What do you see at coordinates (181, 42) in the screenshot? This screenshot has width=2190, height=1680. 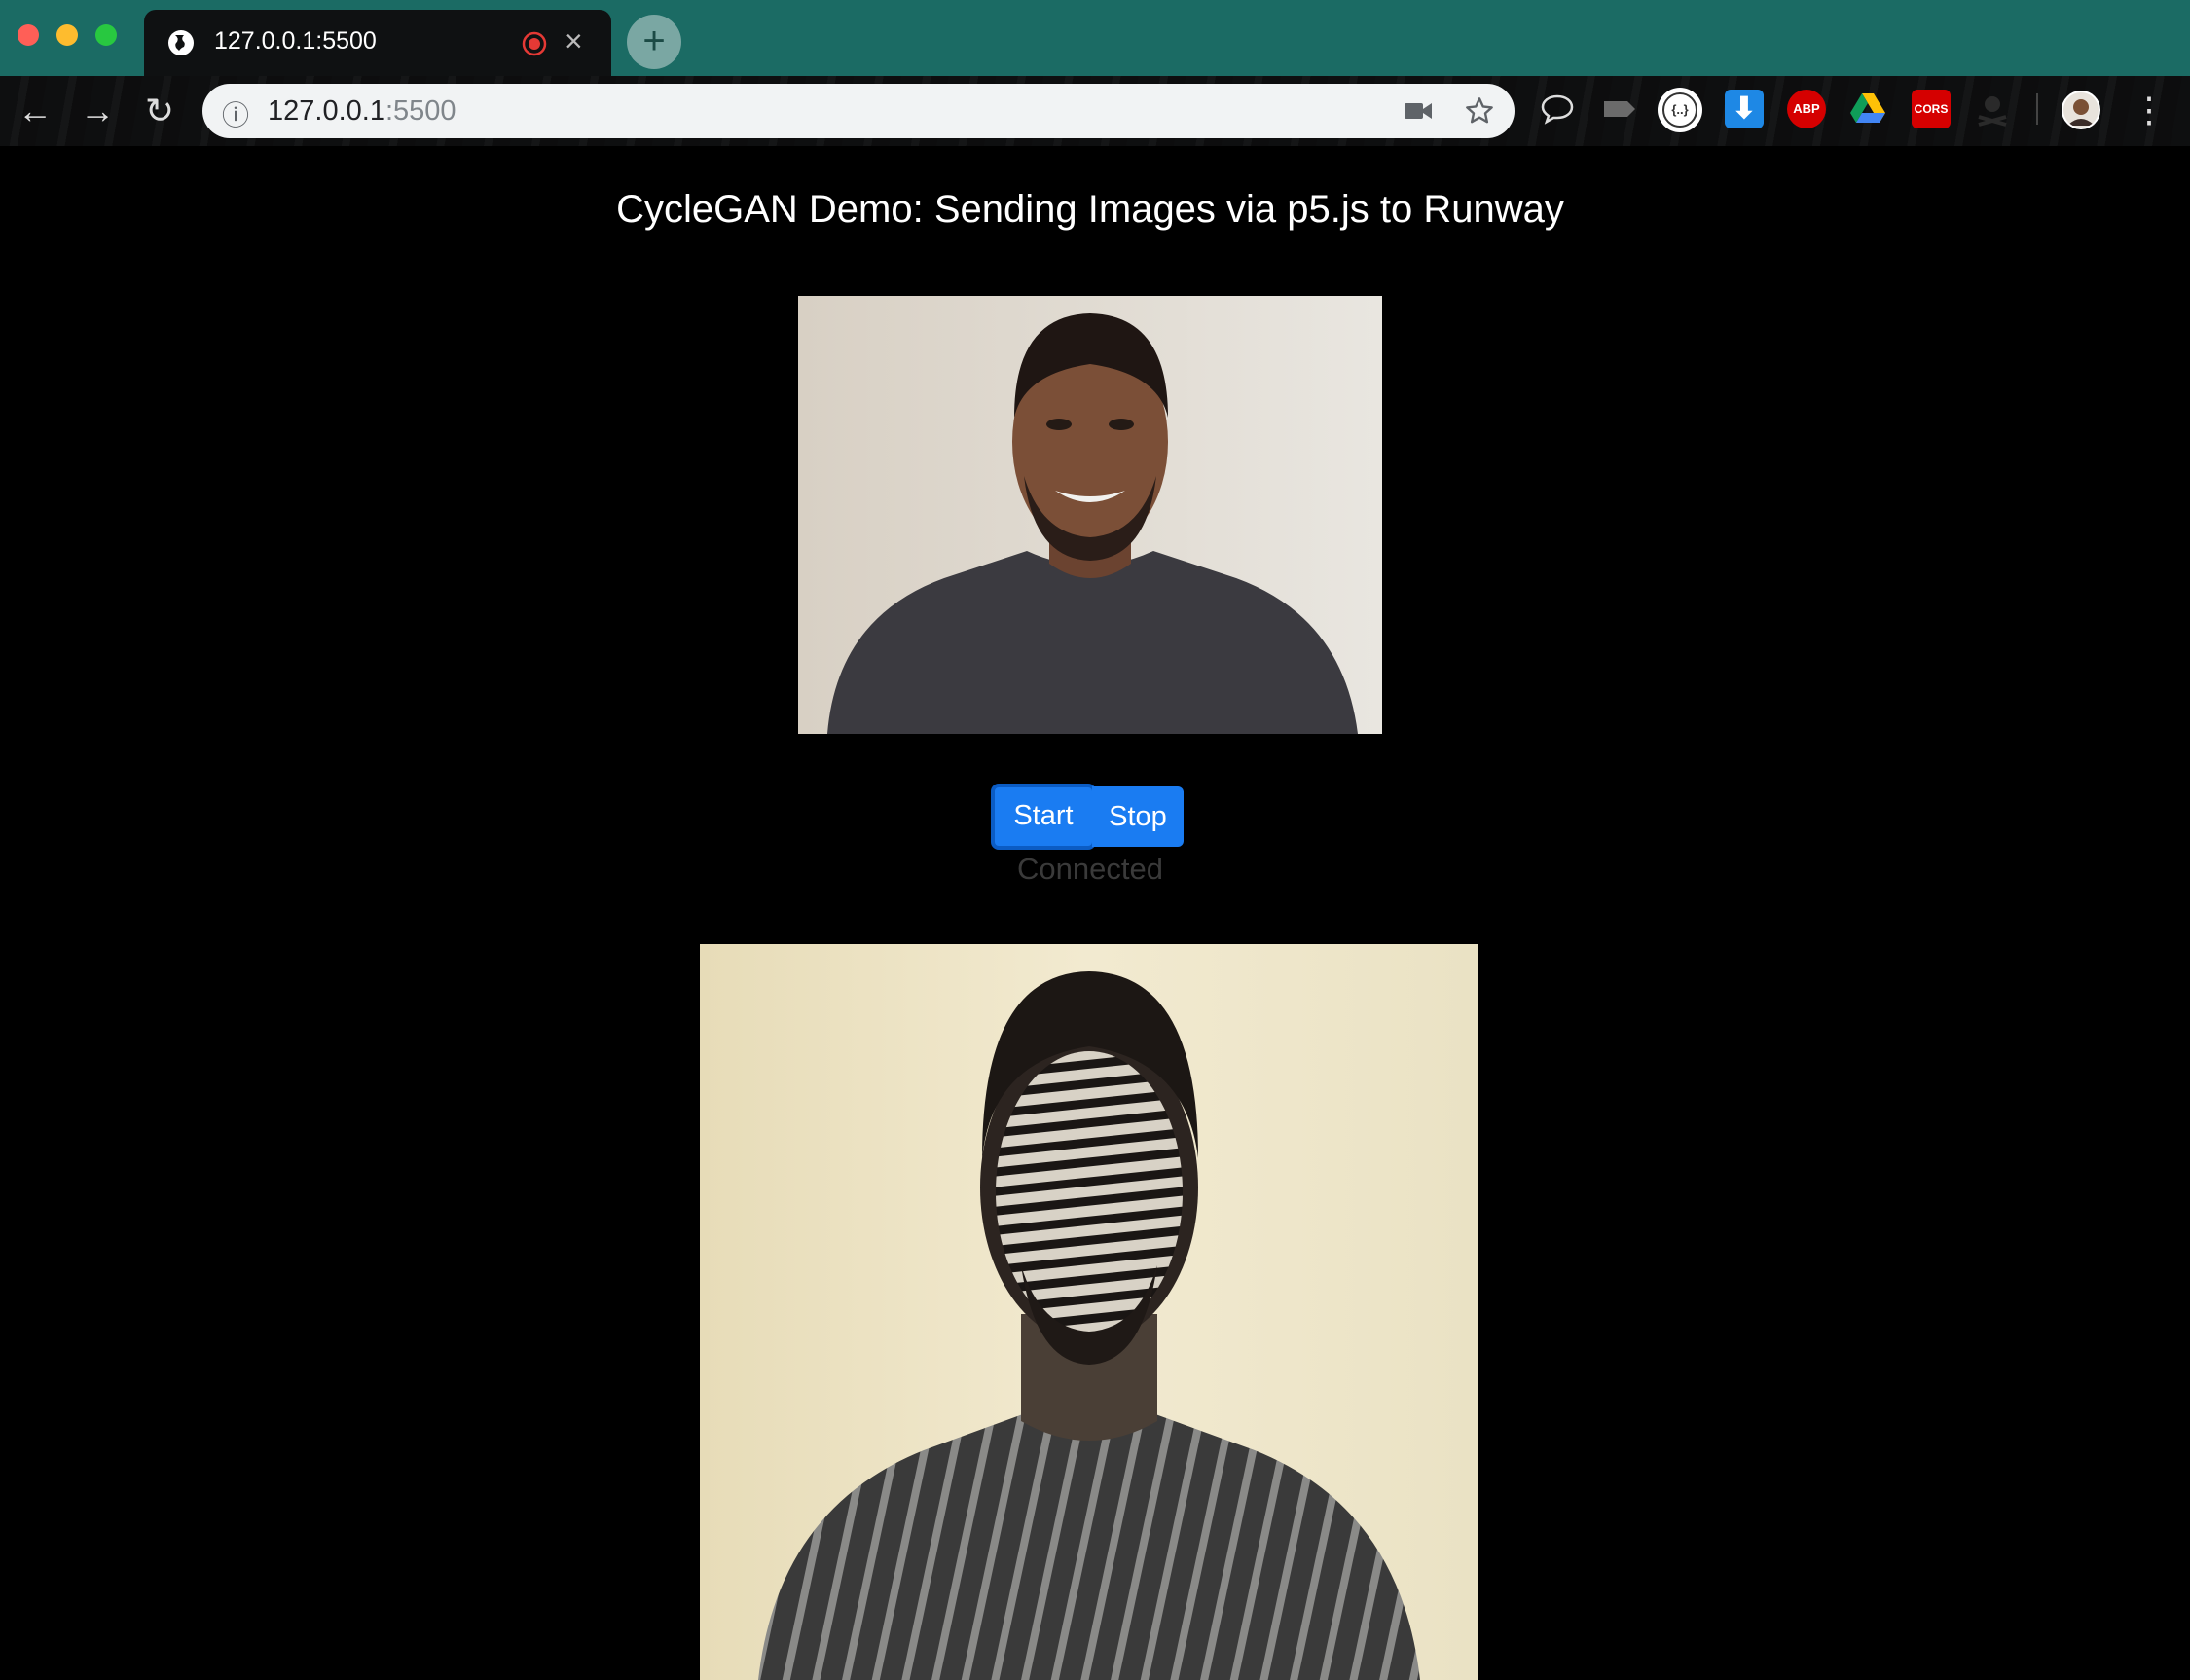 I see `globe-icon` at bounding box center [181, 42].